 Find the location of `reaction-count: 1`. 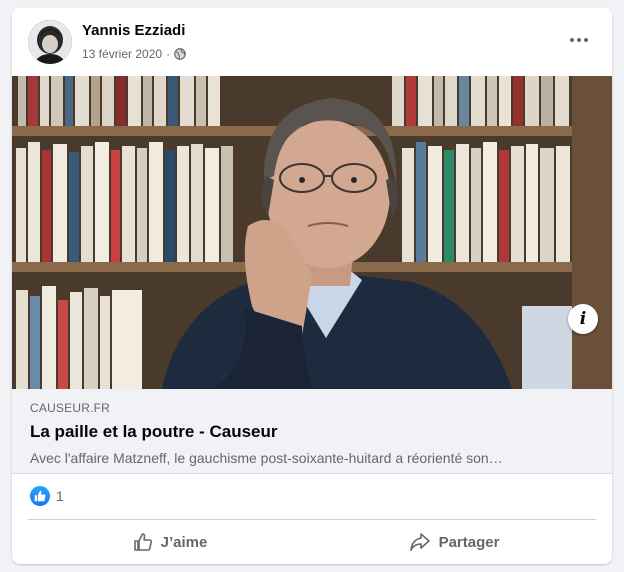

reaction-count: 1 is located at coordinates (60, 496).